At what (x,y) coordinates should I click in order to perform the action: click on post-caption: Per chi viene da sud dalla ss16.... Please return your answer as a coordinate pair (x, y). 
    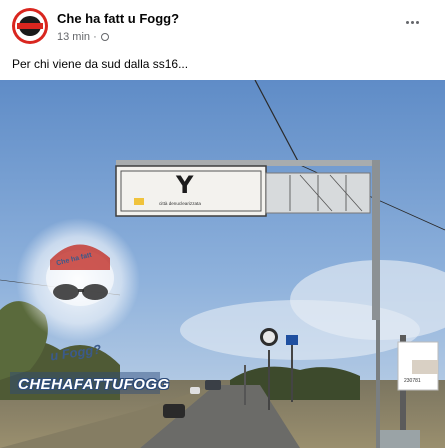
    Looking at the image, I should click on (100, 64).